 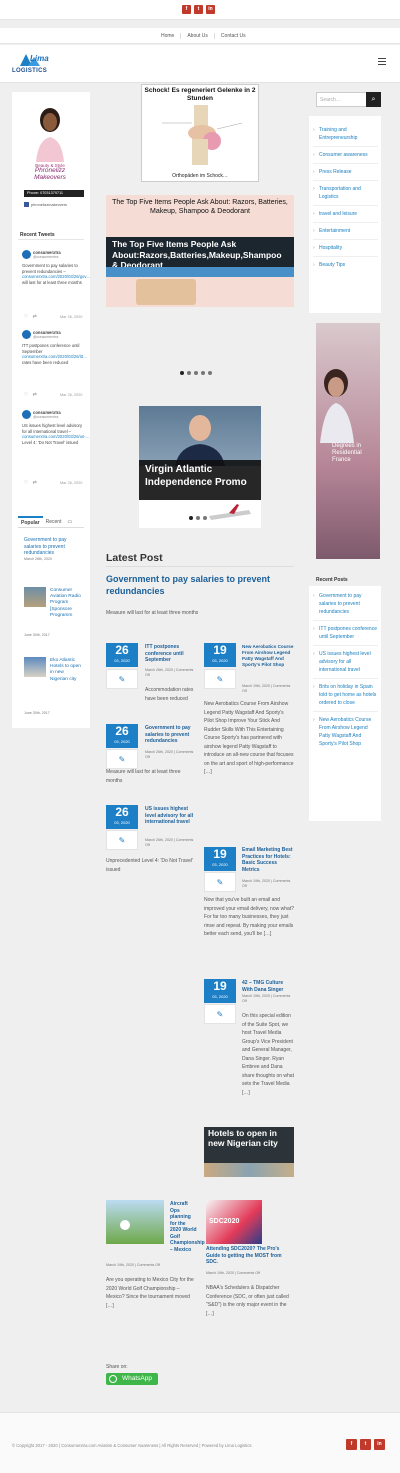 What do you see at coordinates (198, 36) in the screenshot?
I see `nav-about: About Us` at bounding box center [198, 36].